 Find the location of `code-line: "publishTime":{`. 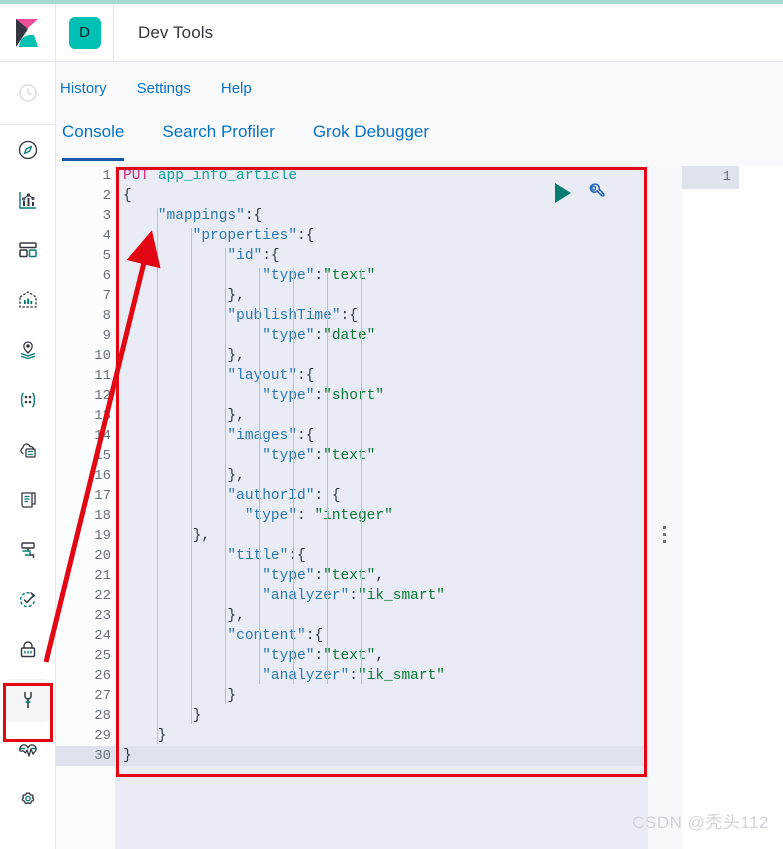

code-line: "publishTime":{ is located at coordinates (381, 316).